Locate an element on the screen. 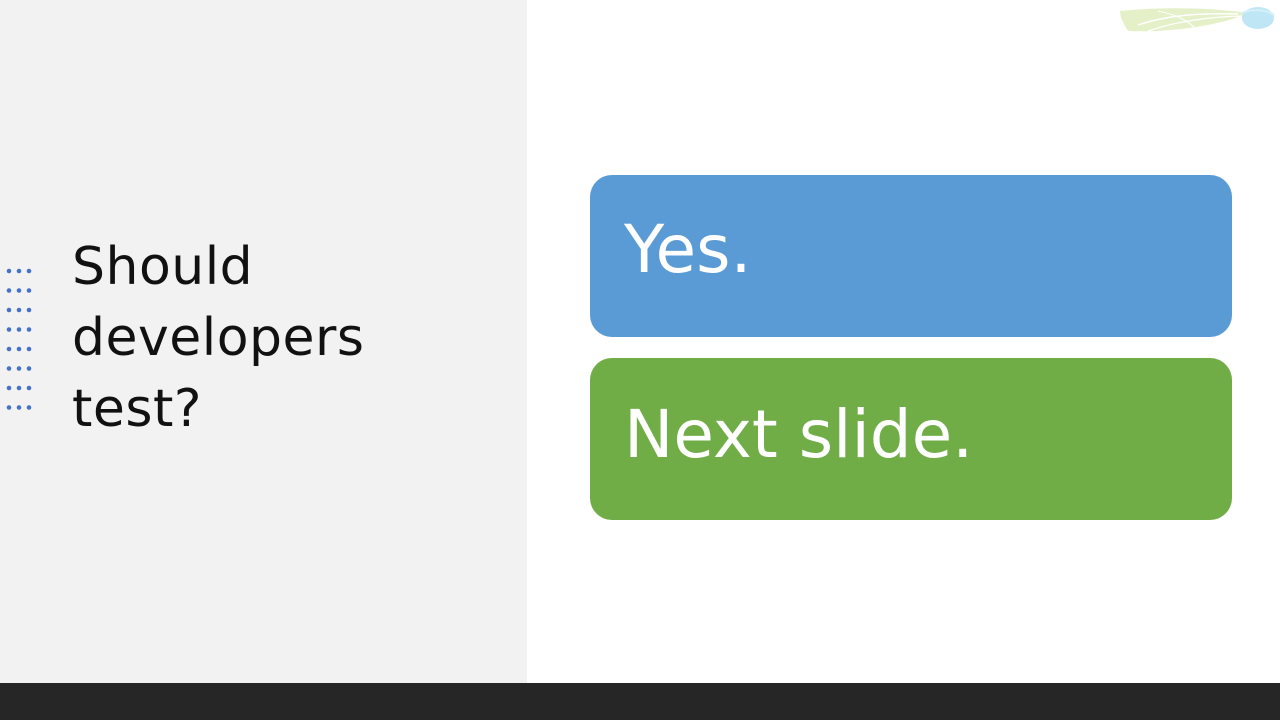 The height and width of the screenshot is (720, 1280). answer-text-yes: Yes. is located at coordinates (688, 249).